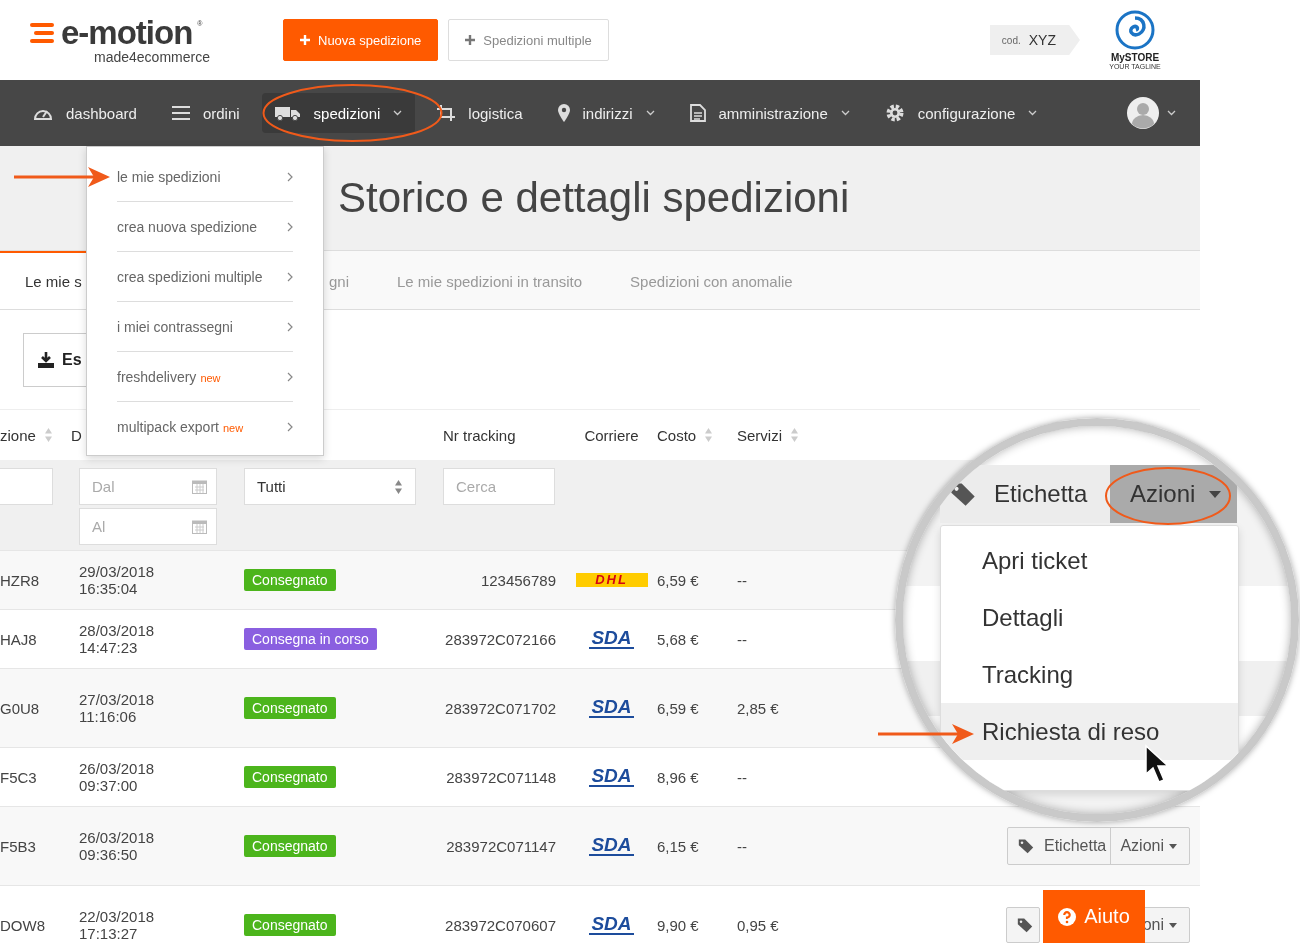  I want to click on menu-item-label: i miei contrassegni, so click(175, 326).